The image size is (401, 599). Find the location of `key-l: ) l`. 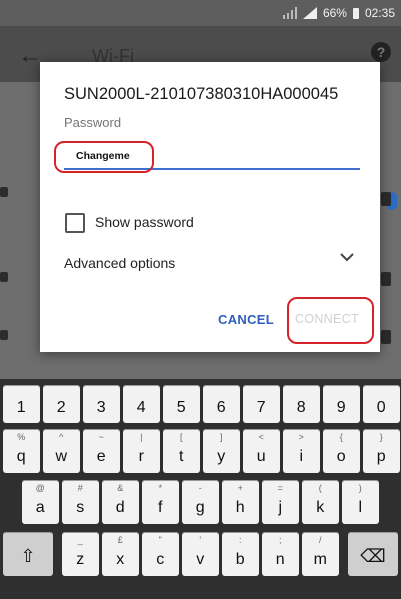

key-l: ) l is located at coordinates (360, 502).